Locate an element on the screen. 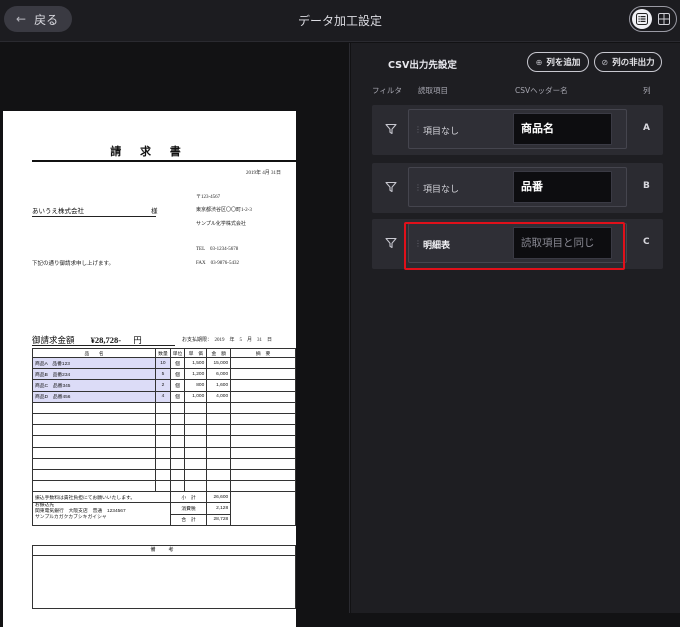 The image size is (680, 627). subtotal-label: 小 計 is located at coordinates (188, 497).